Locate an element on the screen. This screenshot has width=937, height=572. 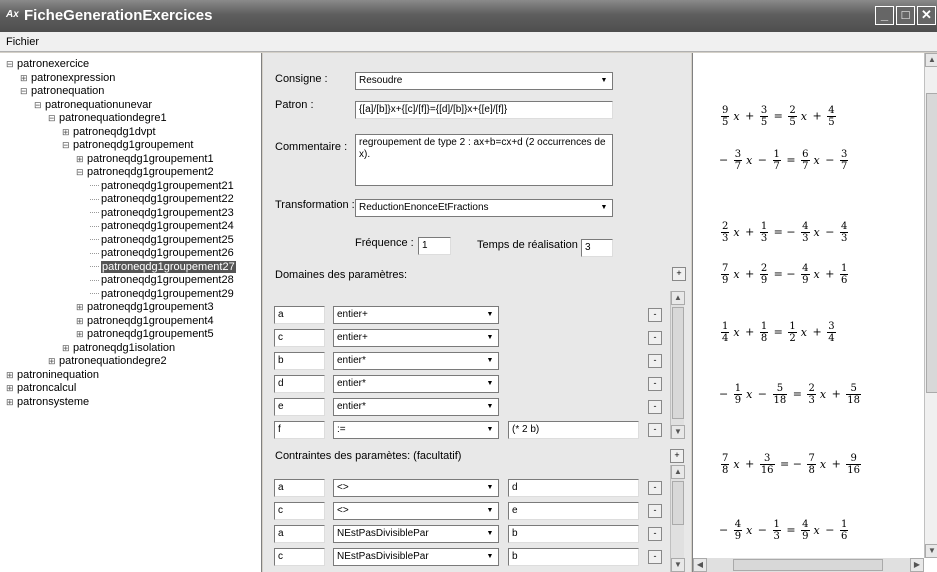
tree-node: ⊟ patronequationdegre1 is located at coordinates (107, 118).